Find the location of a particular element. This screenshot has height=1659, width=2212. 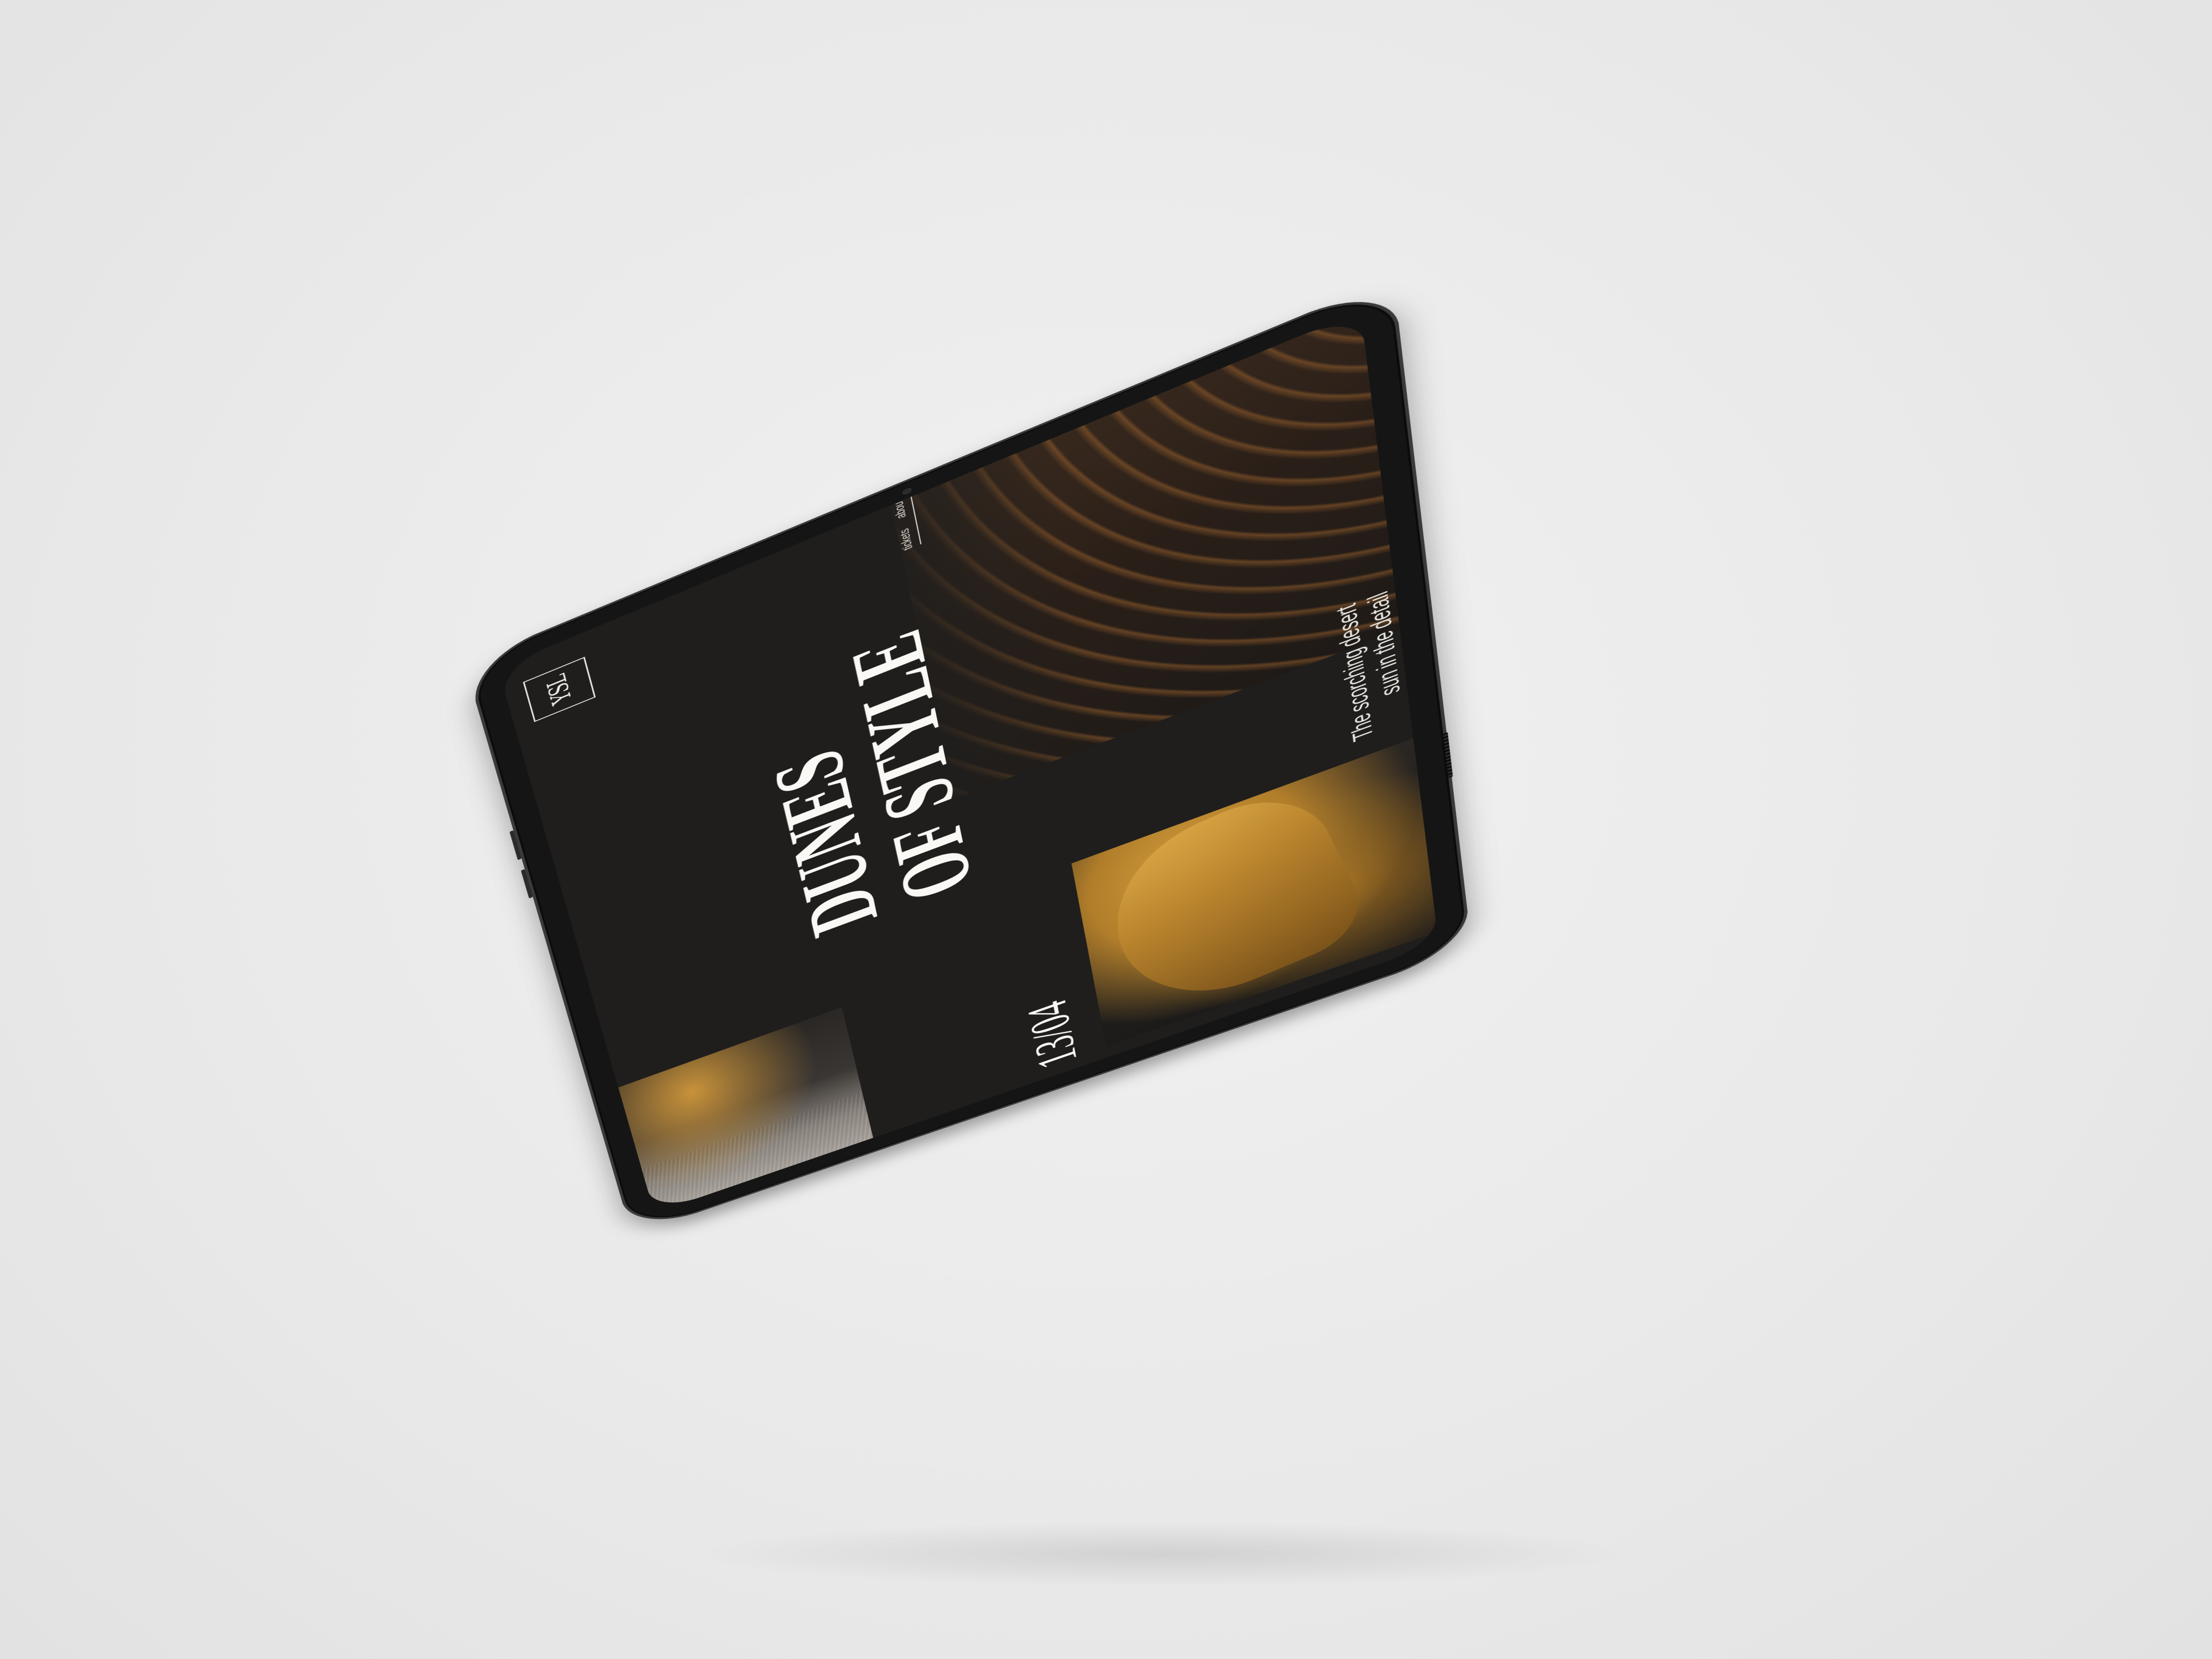

gold-robe-photo is located at coordinates (1254, 892).